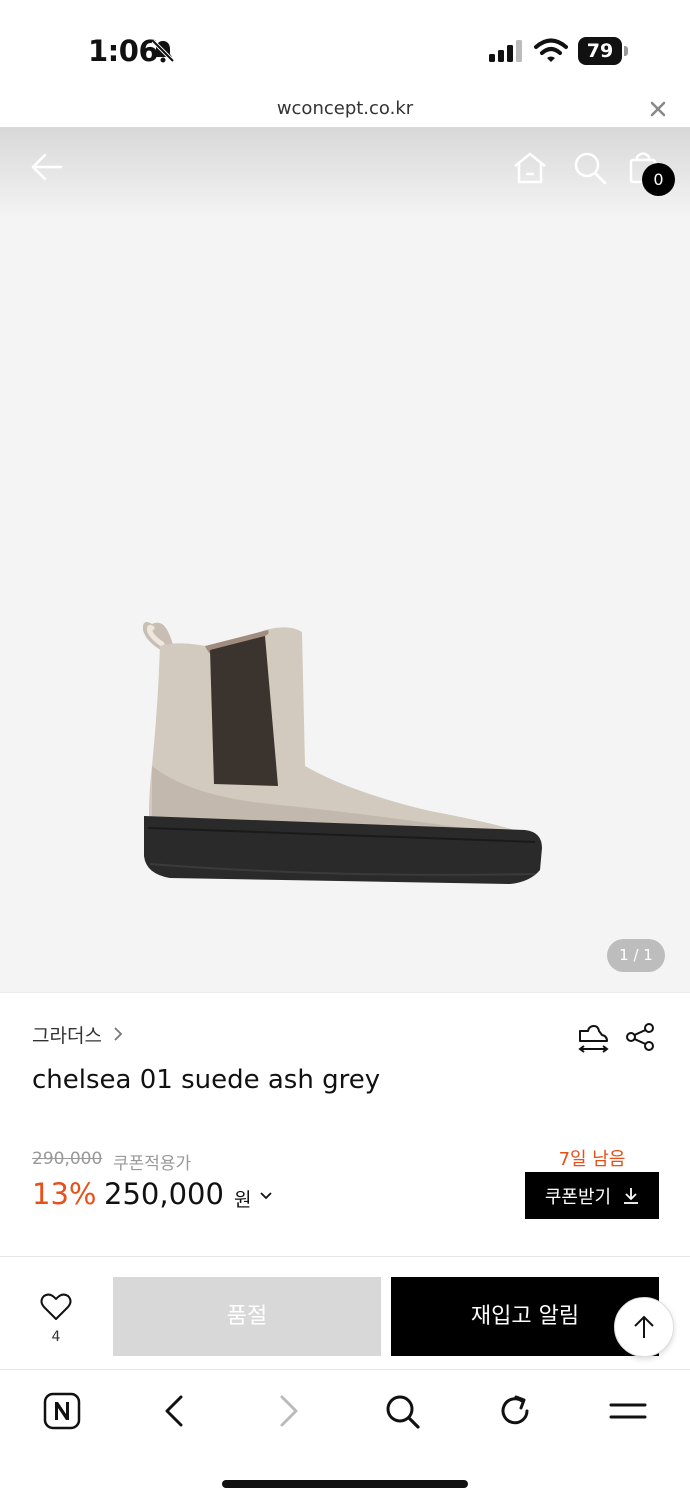 This screenshot has width=690, height=1500. Describe the element at coordinates (123, 51) in the screenshot. I see `status-time: 1:06` at that location.